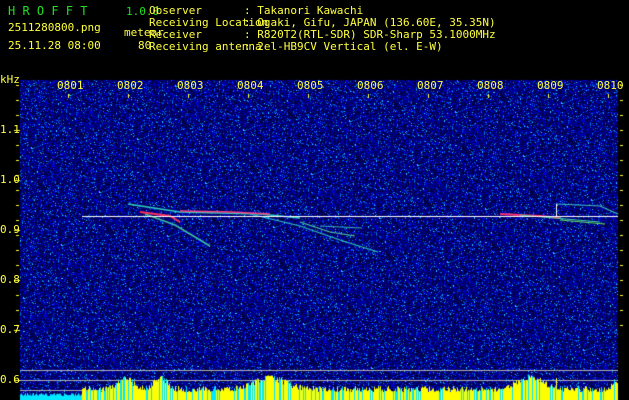 The image size is (629, 400). Describe the element at coordinates (10, 329) in the screenshot. I see `y-tick-label: 0.7` at that location.